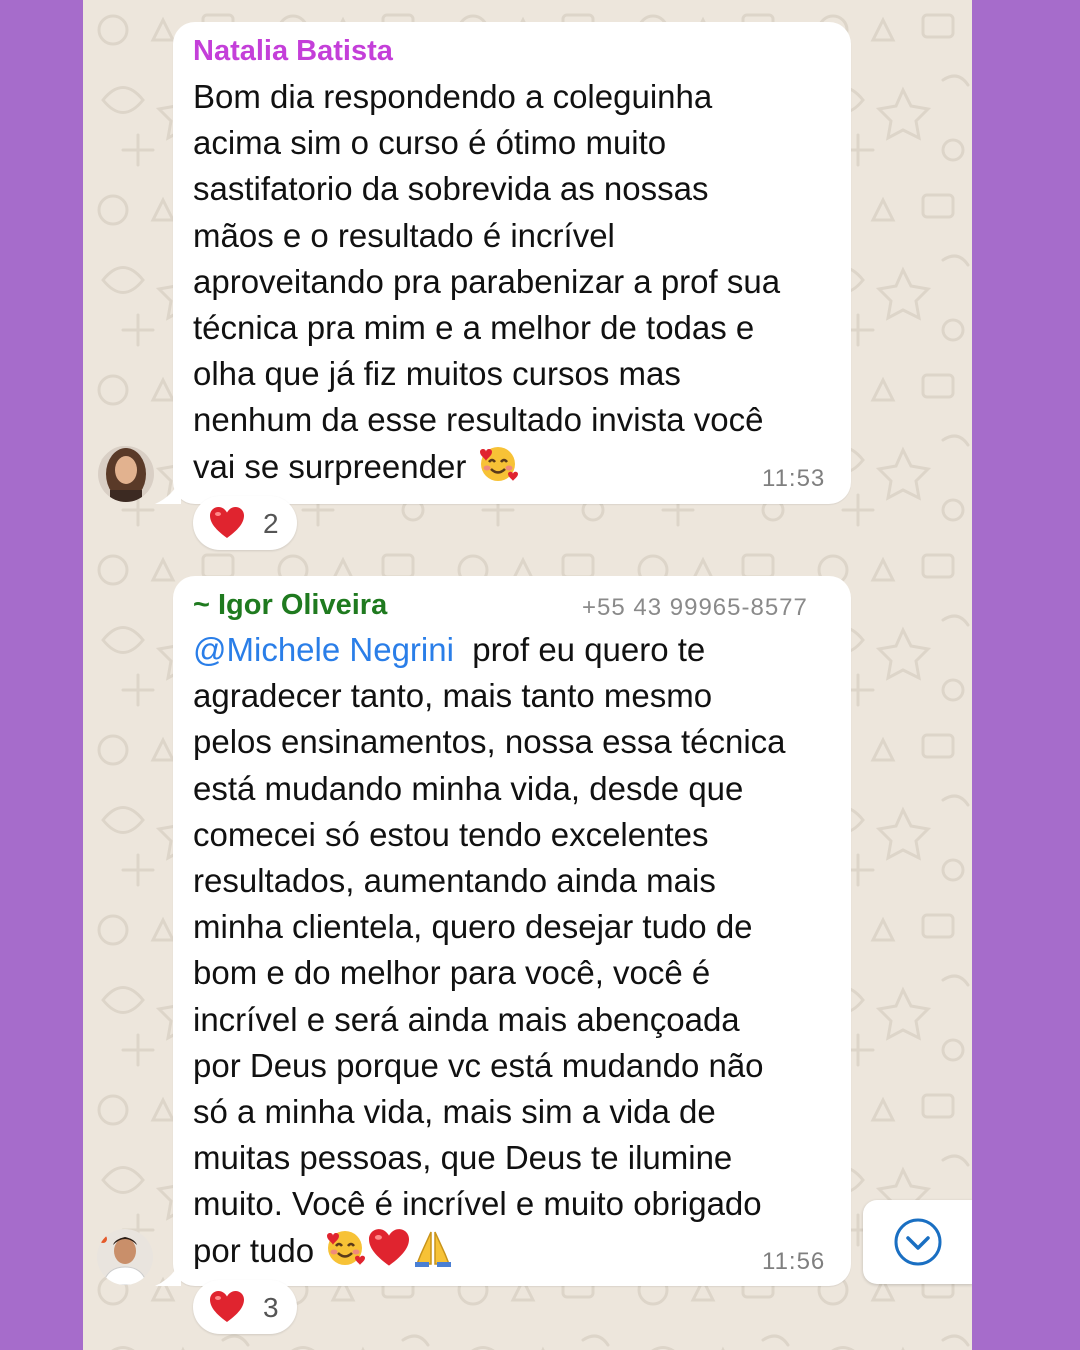 Image resolution: width=1080 pixels, height=1350 pixels. I want to click on message-line: nenhum da esse resultado invista você, so click(478, 420).